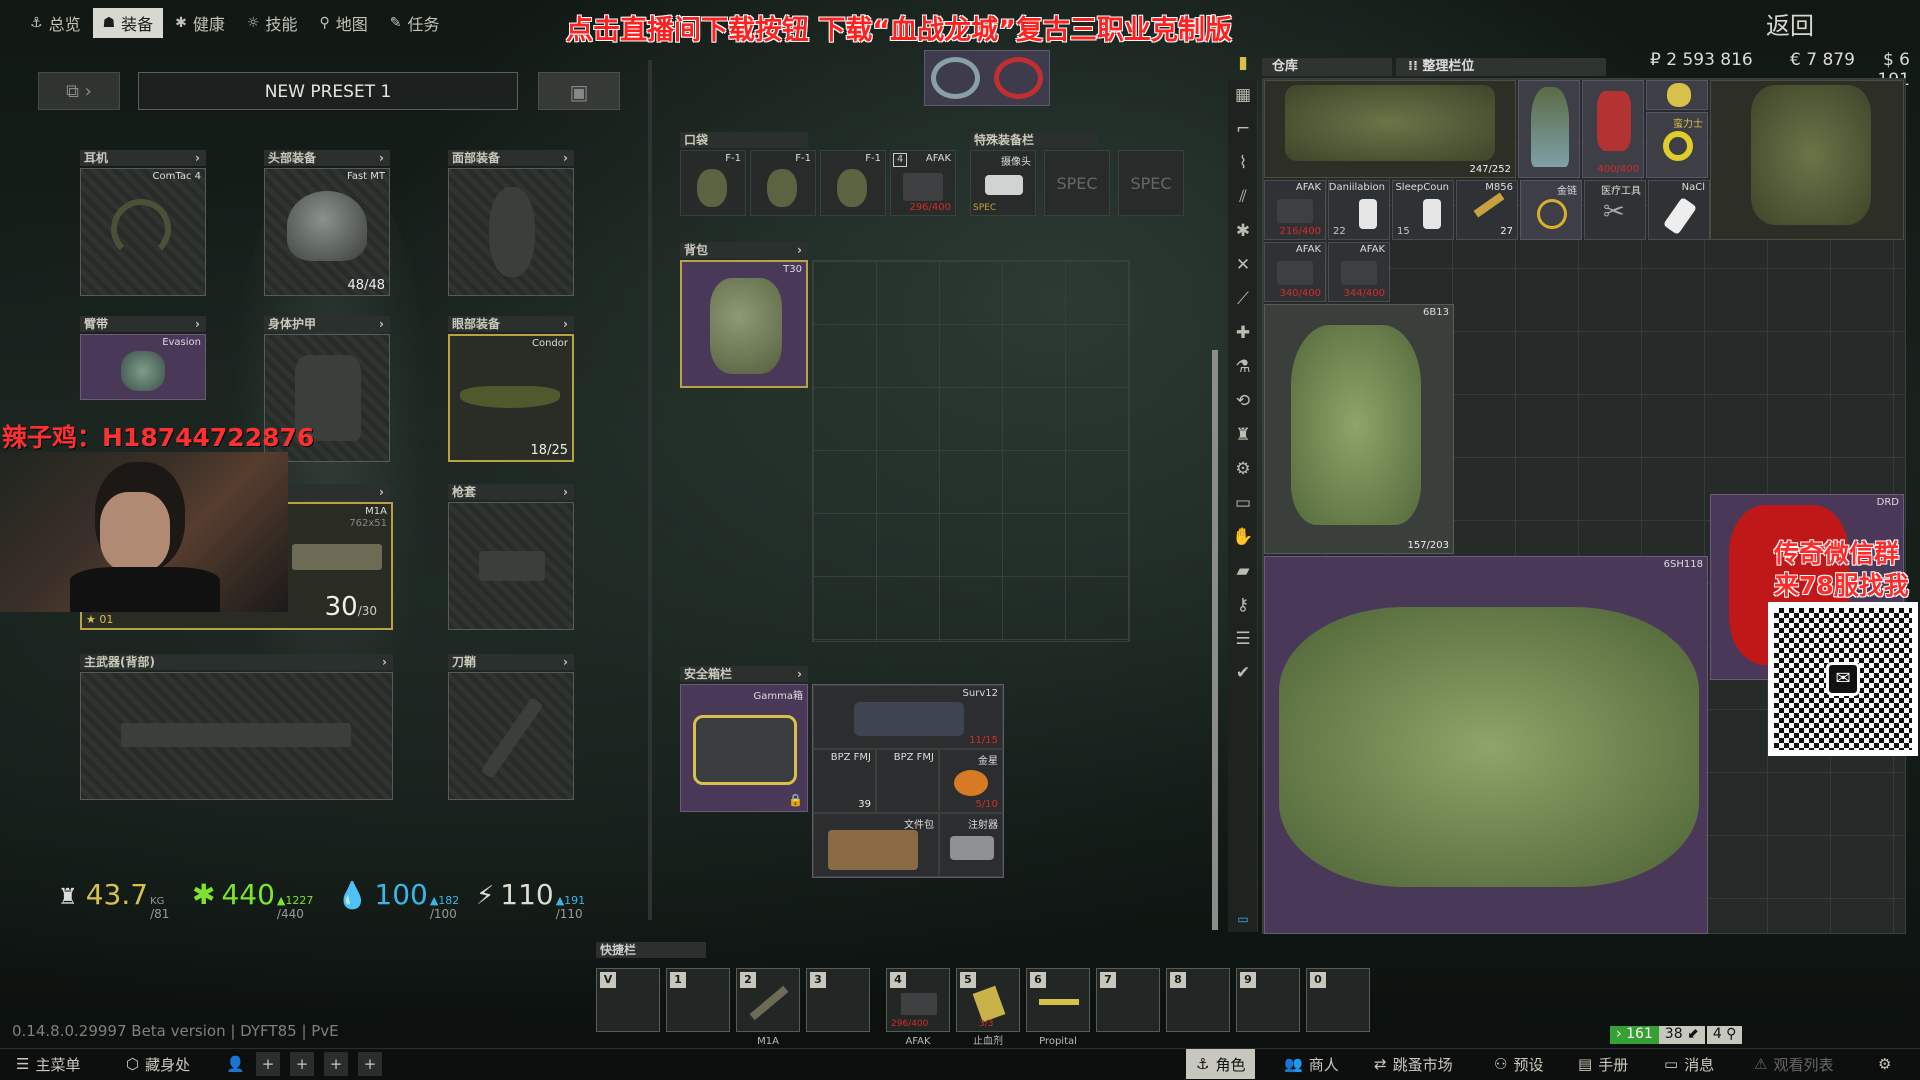 The height and width of the screenshot is (1080, 1920). What do you see at coordinates (1243, 299) in the screenshot?
I see `knife-category-icon: ⟋` at bounding box center [1243, 299].